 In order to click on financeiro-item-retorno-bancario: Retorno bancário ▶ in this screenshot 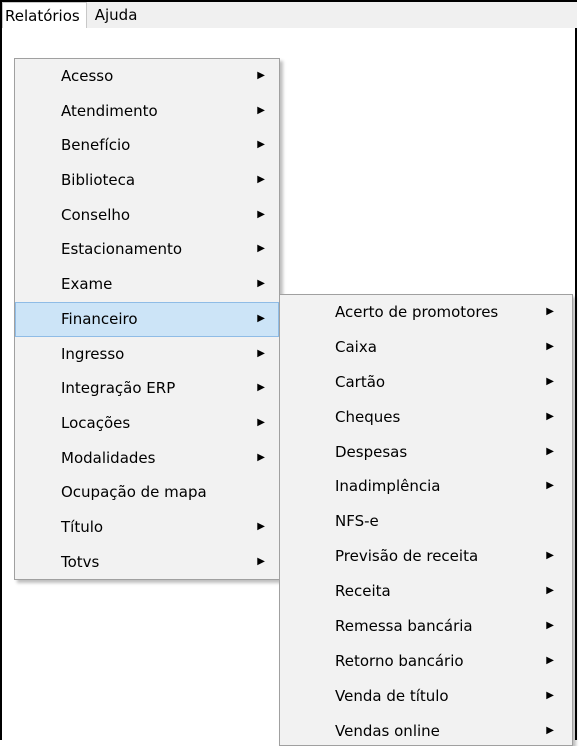, I will do `click(426, 661)`.